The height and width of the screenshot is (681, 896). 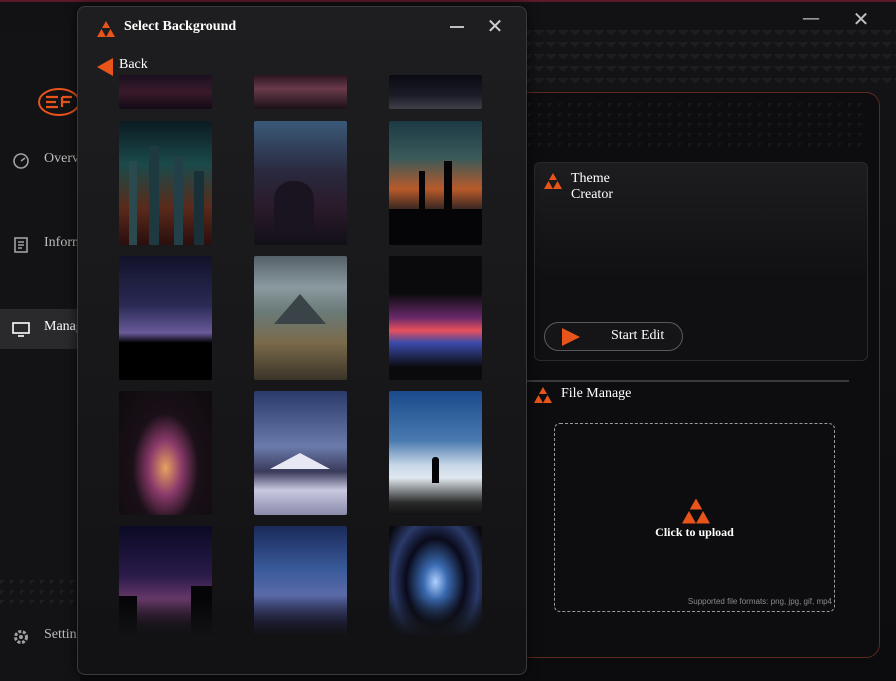 I want to click on sidebar-item-overview: Overview, so click(x=49, y=161).